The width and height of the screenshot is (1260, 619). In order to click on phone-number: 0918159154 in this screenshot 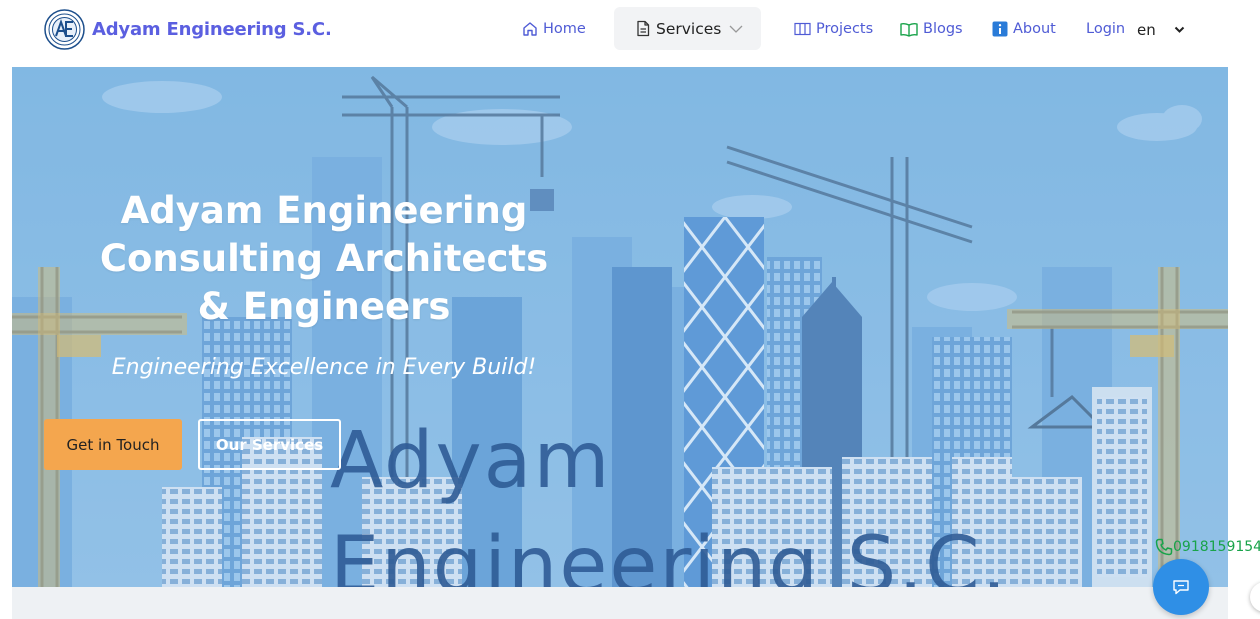, I will do `click(1216, 547)`.